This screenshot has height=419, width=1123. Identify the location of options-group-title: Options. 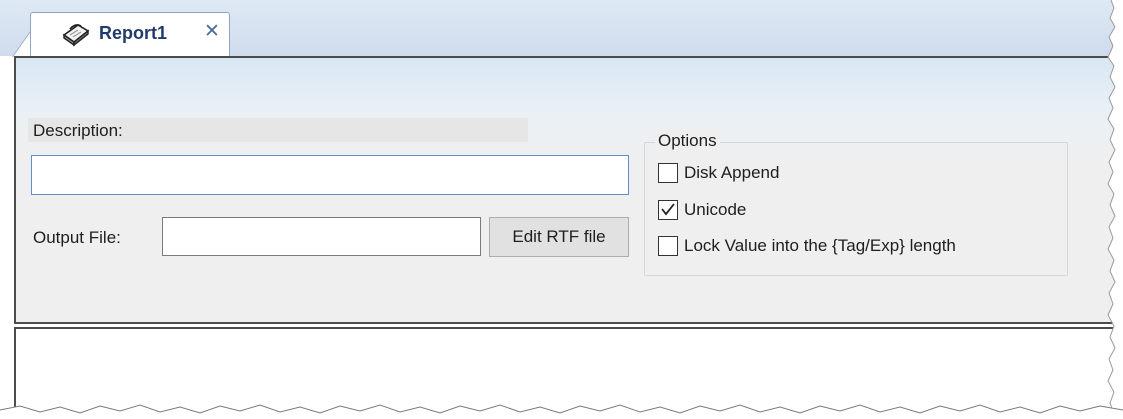
(687, 141).